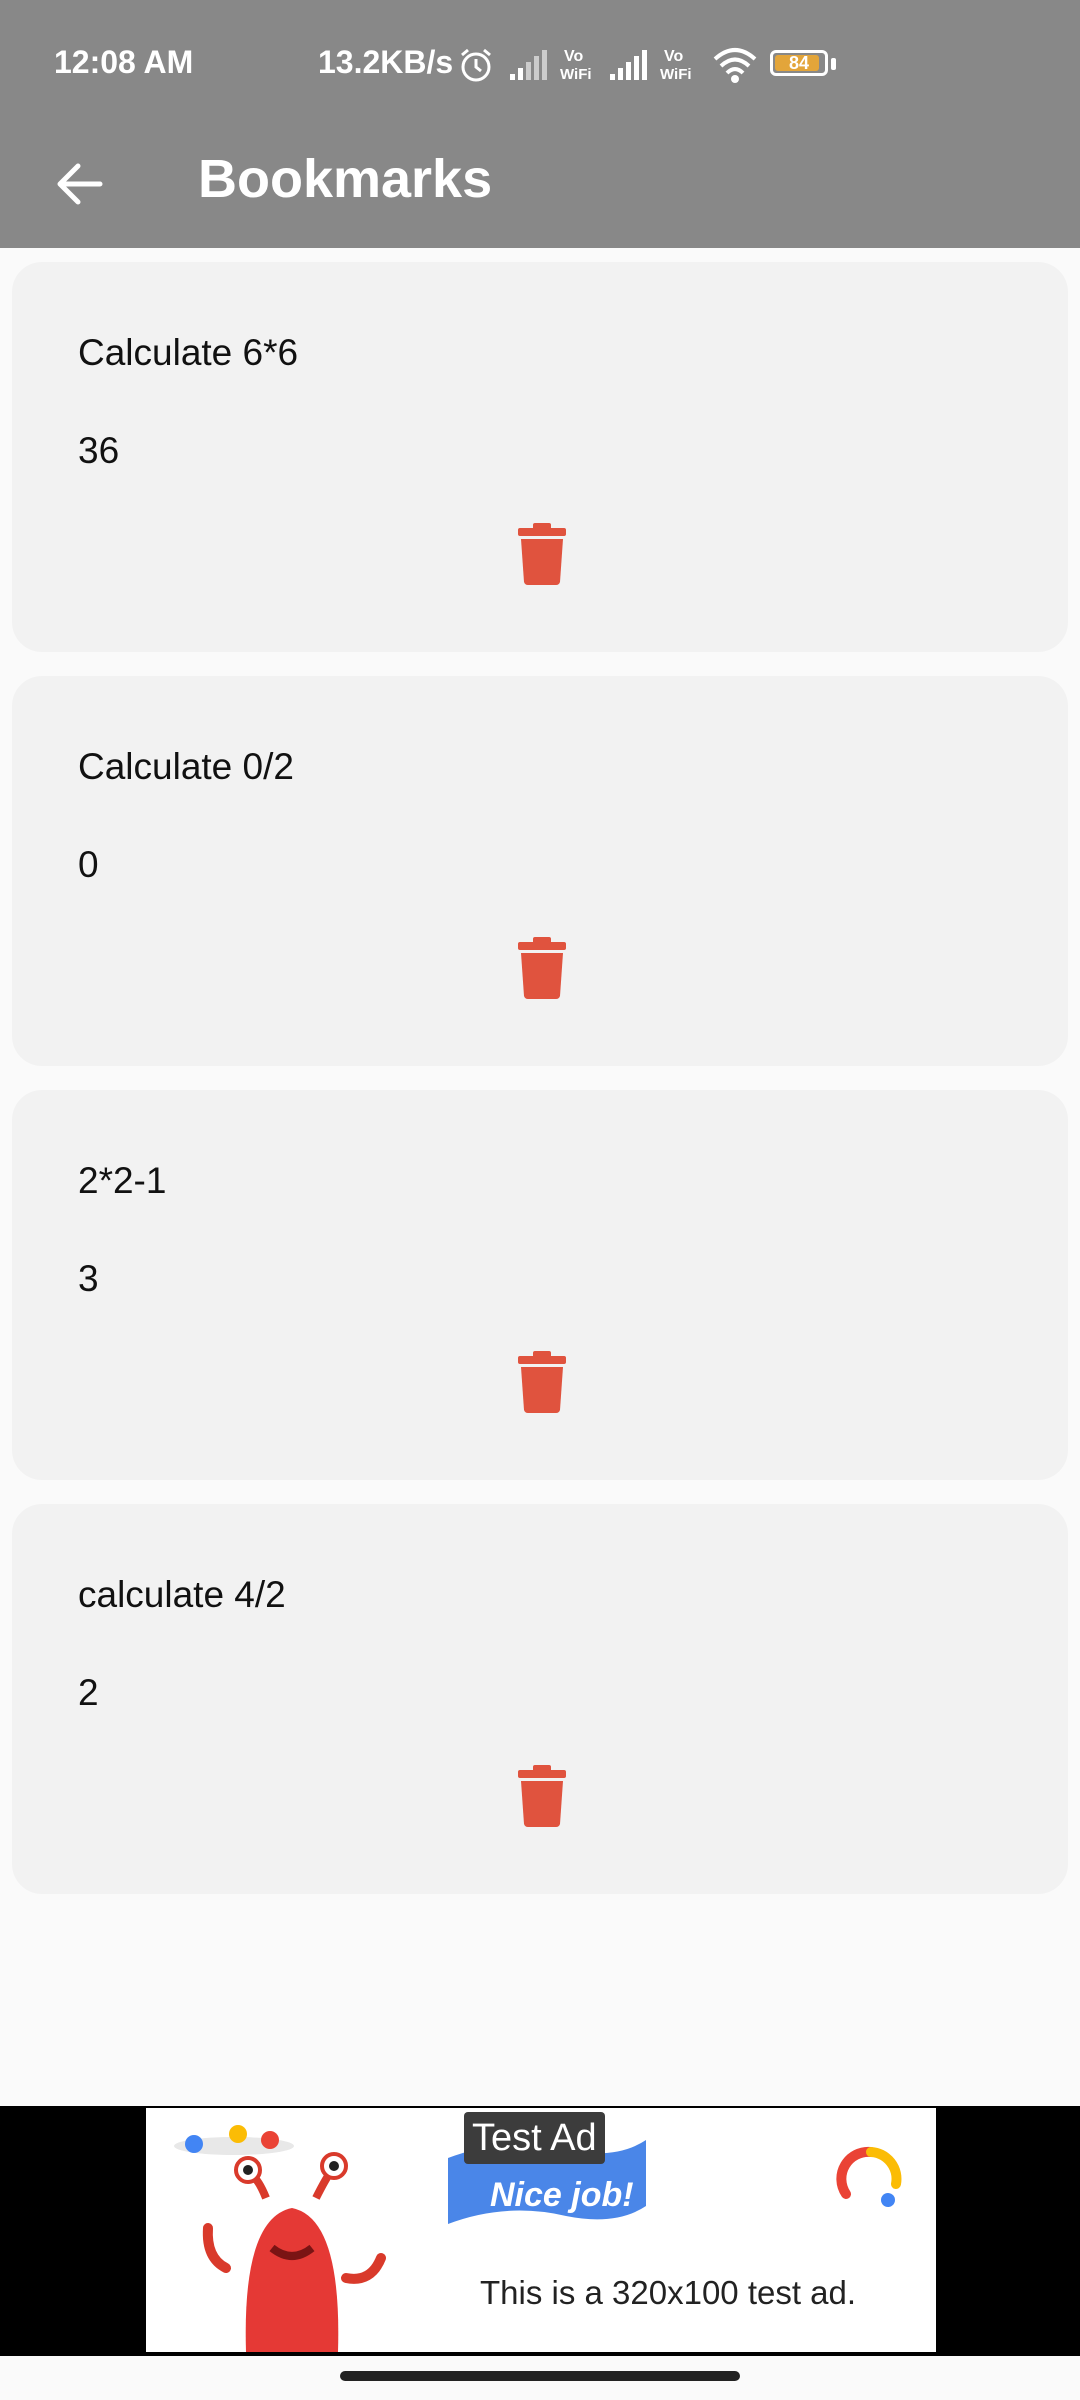 This screenshot has width=1080, height=2400. I want to click on monster-mascot-icon, so click(280, 2238).